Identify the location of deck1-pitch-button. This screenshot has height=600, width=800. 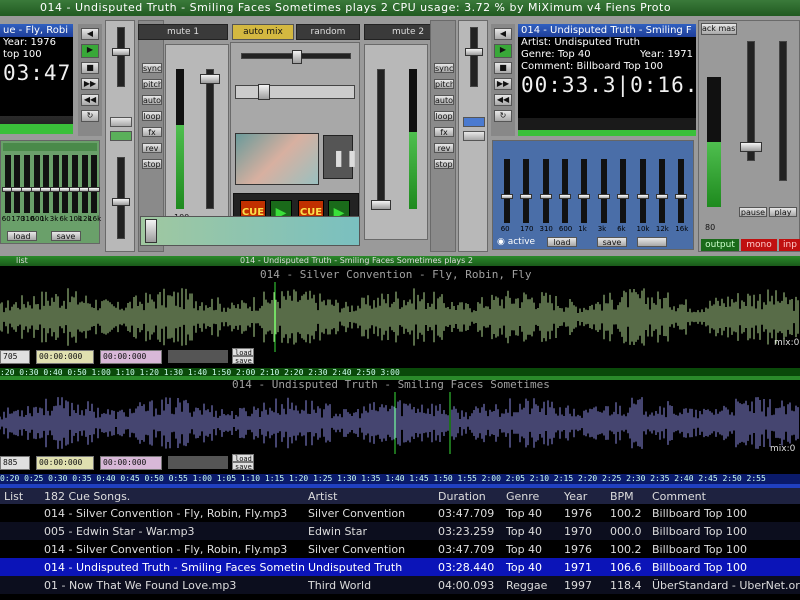
(121, 136).